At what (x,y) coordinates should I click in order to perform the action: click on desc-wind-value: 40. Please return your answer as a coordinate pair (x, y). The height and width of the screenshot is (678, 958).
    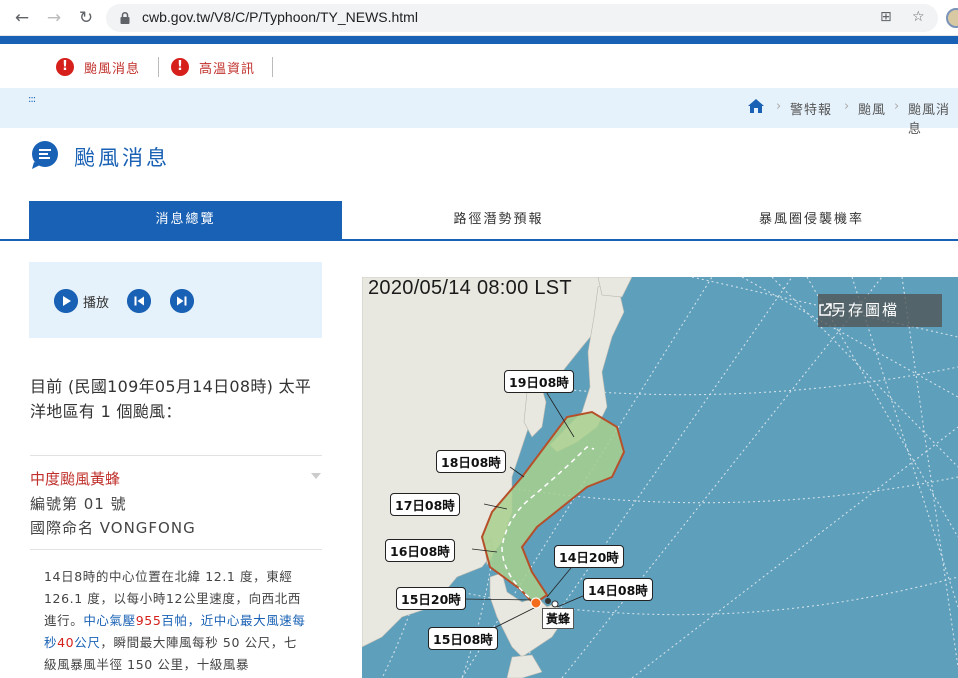
    Looking at the image, I should click on (66, 642).